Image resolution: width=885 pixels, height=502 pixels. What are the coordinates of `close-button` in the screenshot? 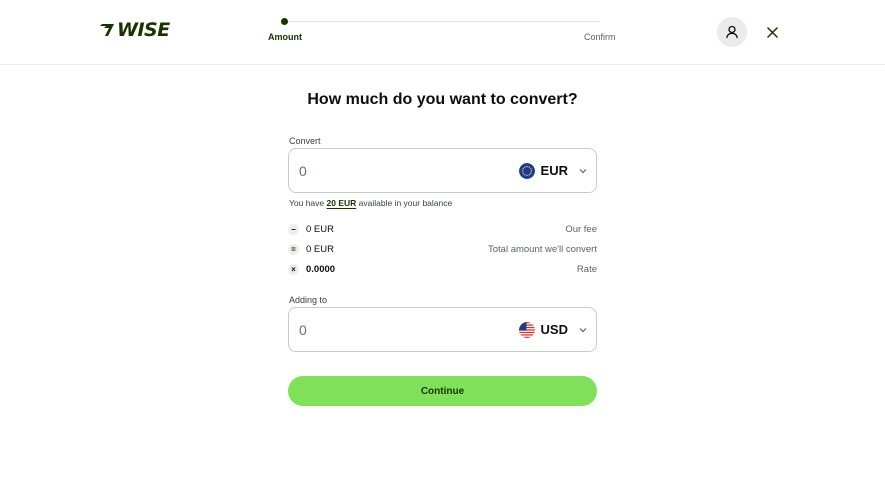 It's located at (772, 32).